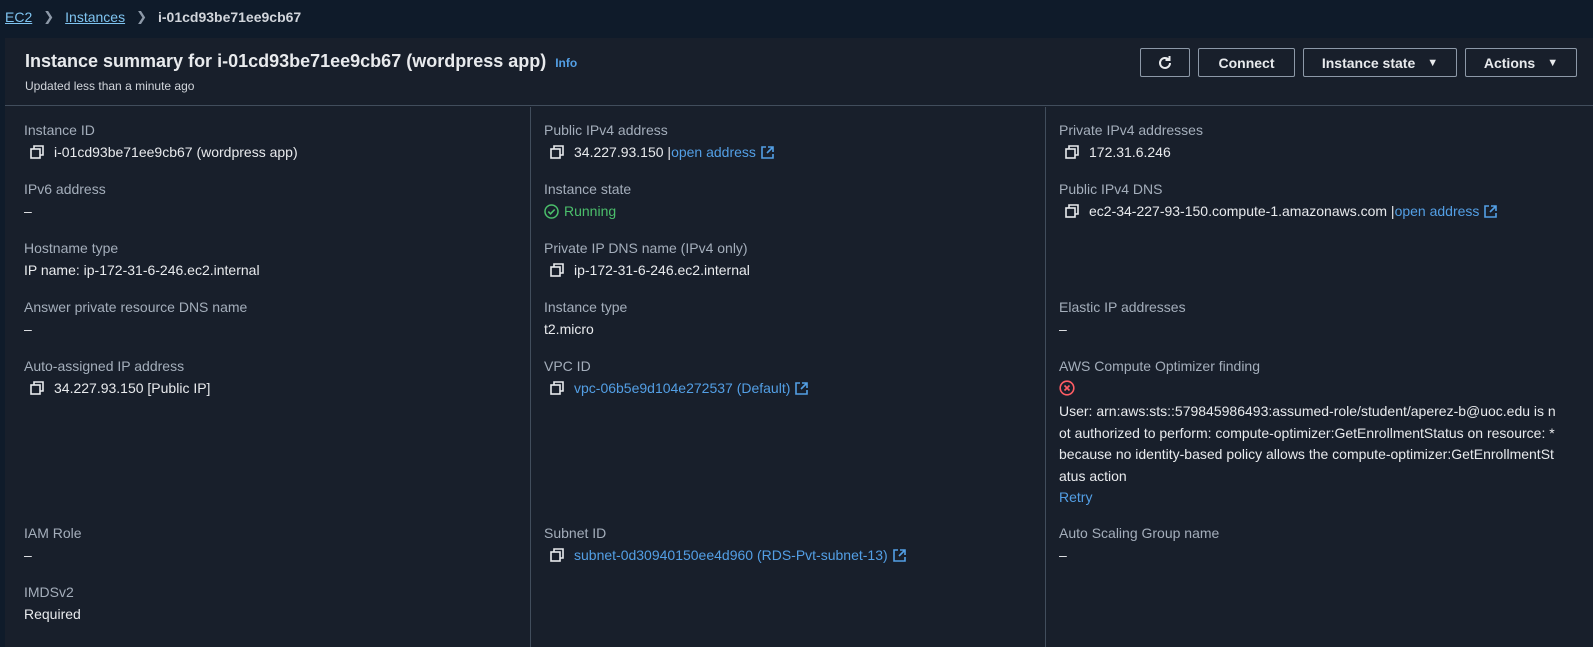 This screenshot has width=1593, height=647. What do you see at coordinates (176, 152) in the screenshot?
I see `instance-id-value: i-01cd93be71ee9cb67 (wordpress app)` at bounding box center [176, 152].